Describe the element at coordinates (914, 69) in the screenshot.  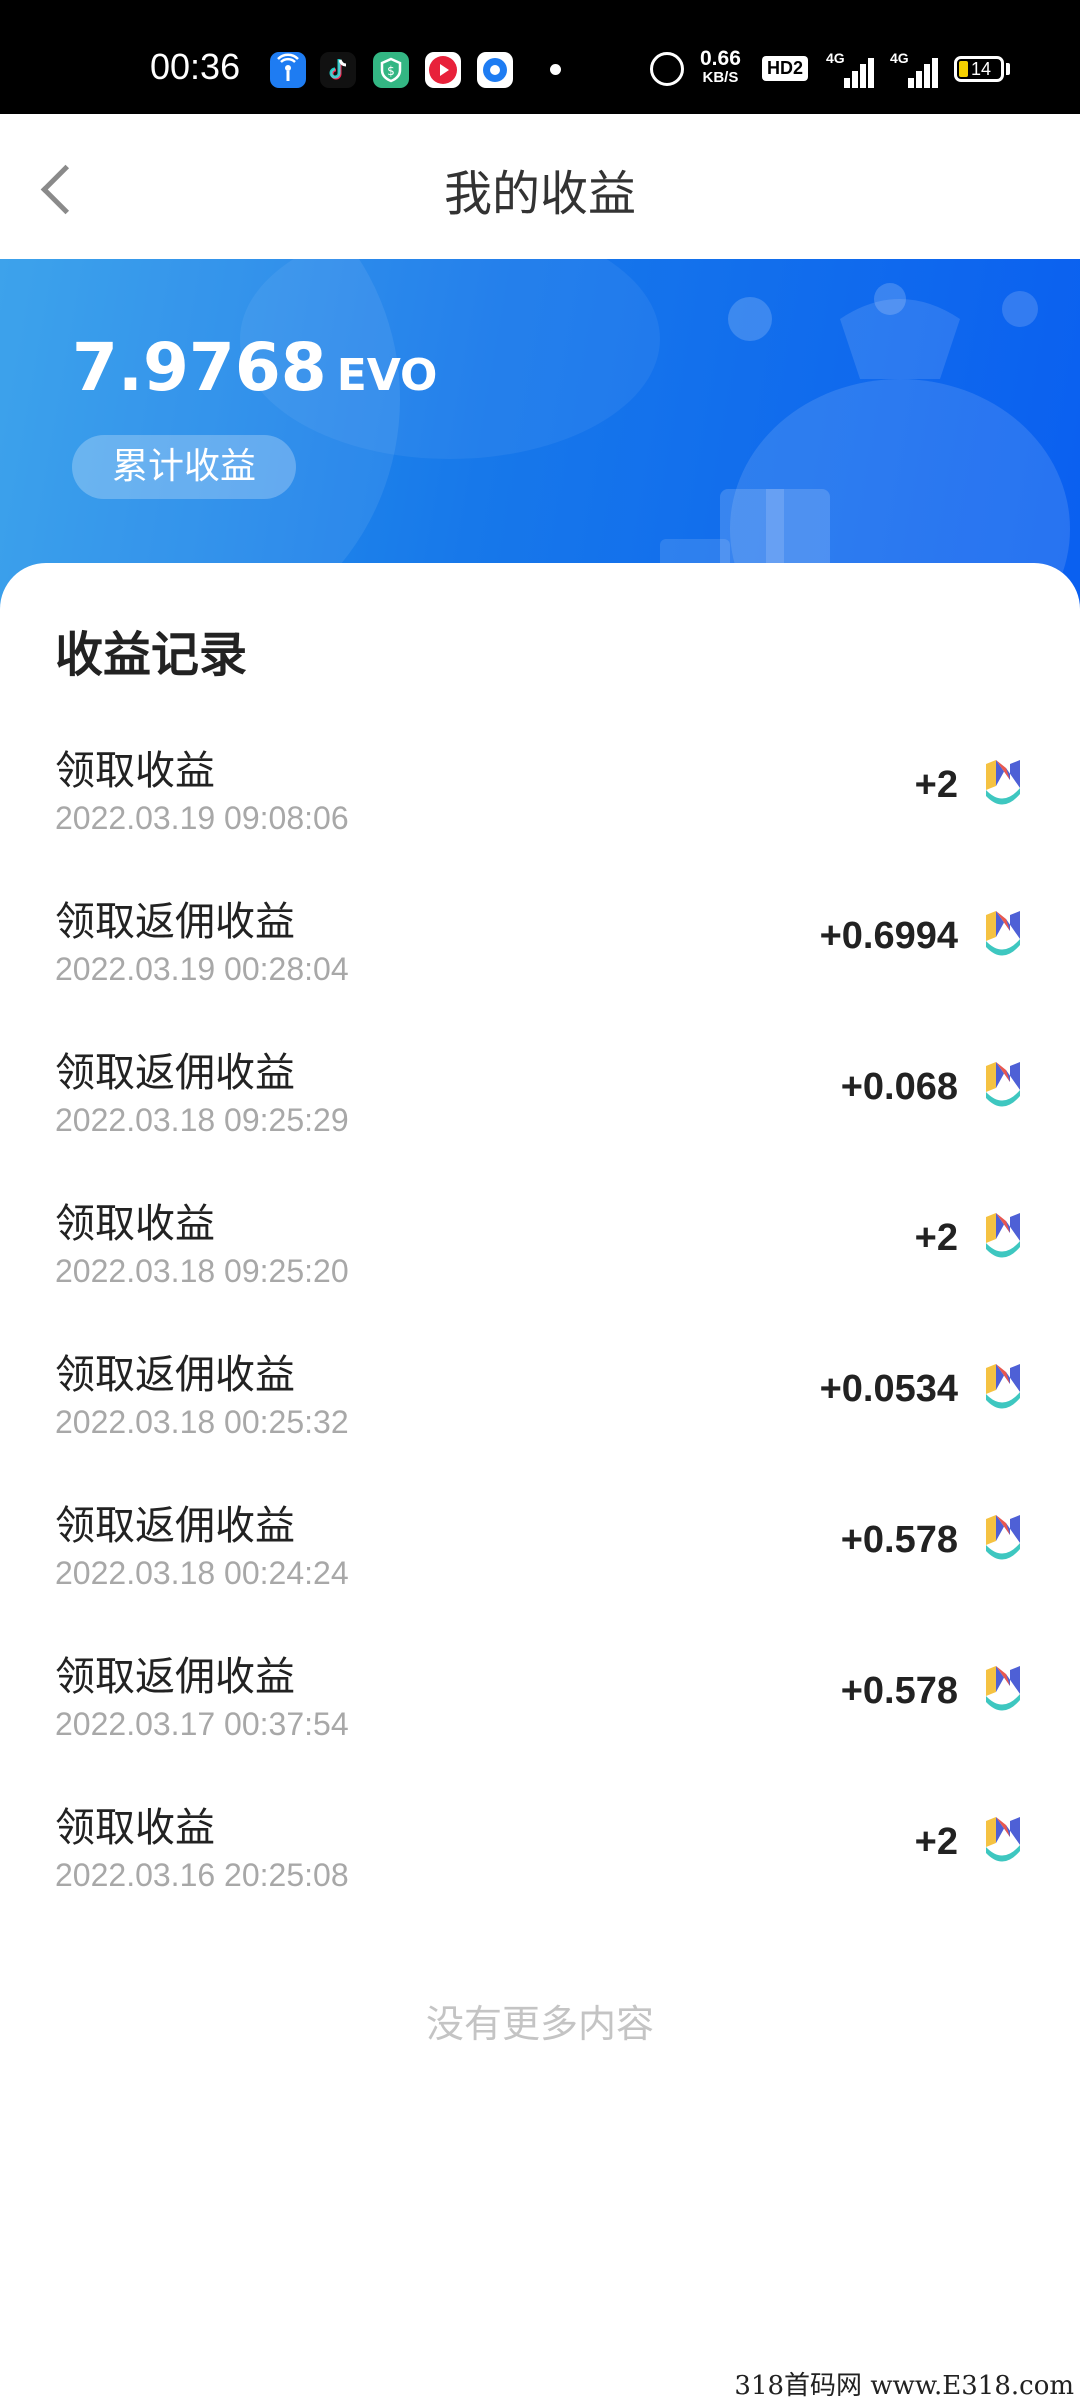
I see `signal-icon-2: 4G` at that location.